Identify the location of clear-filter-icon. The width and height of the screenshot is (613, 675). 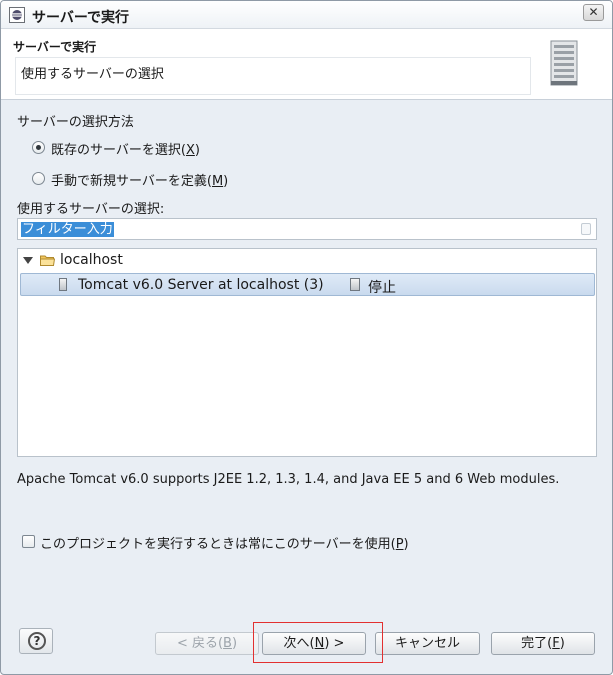
(586, 229).